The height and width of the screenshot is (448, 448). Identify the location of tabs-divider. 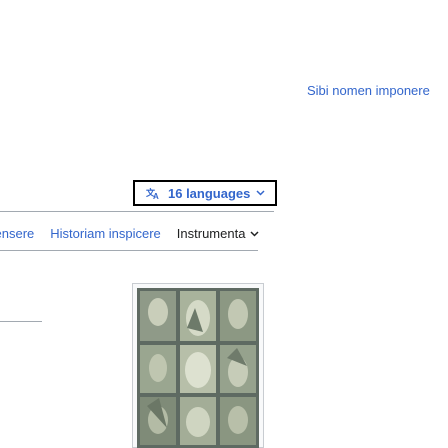
(129, 250).